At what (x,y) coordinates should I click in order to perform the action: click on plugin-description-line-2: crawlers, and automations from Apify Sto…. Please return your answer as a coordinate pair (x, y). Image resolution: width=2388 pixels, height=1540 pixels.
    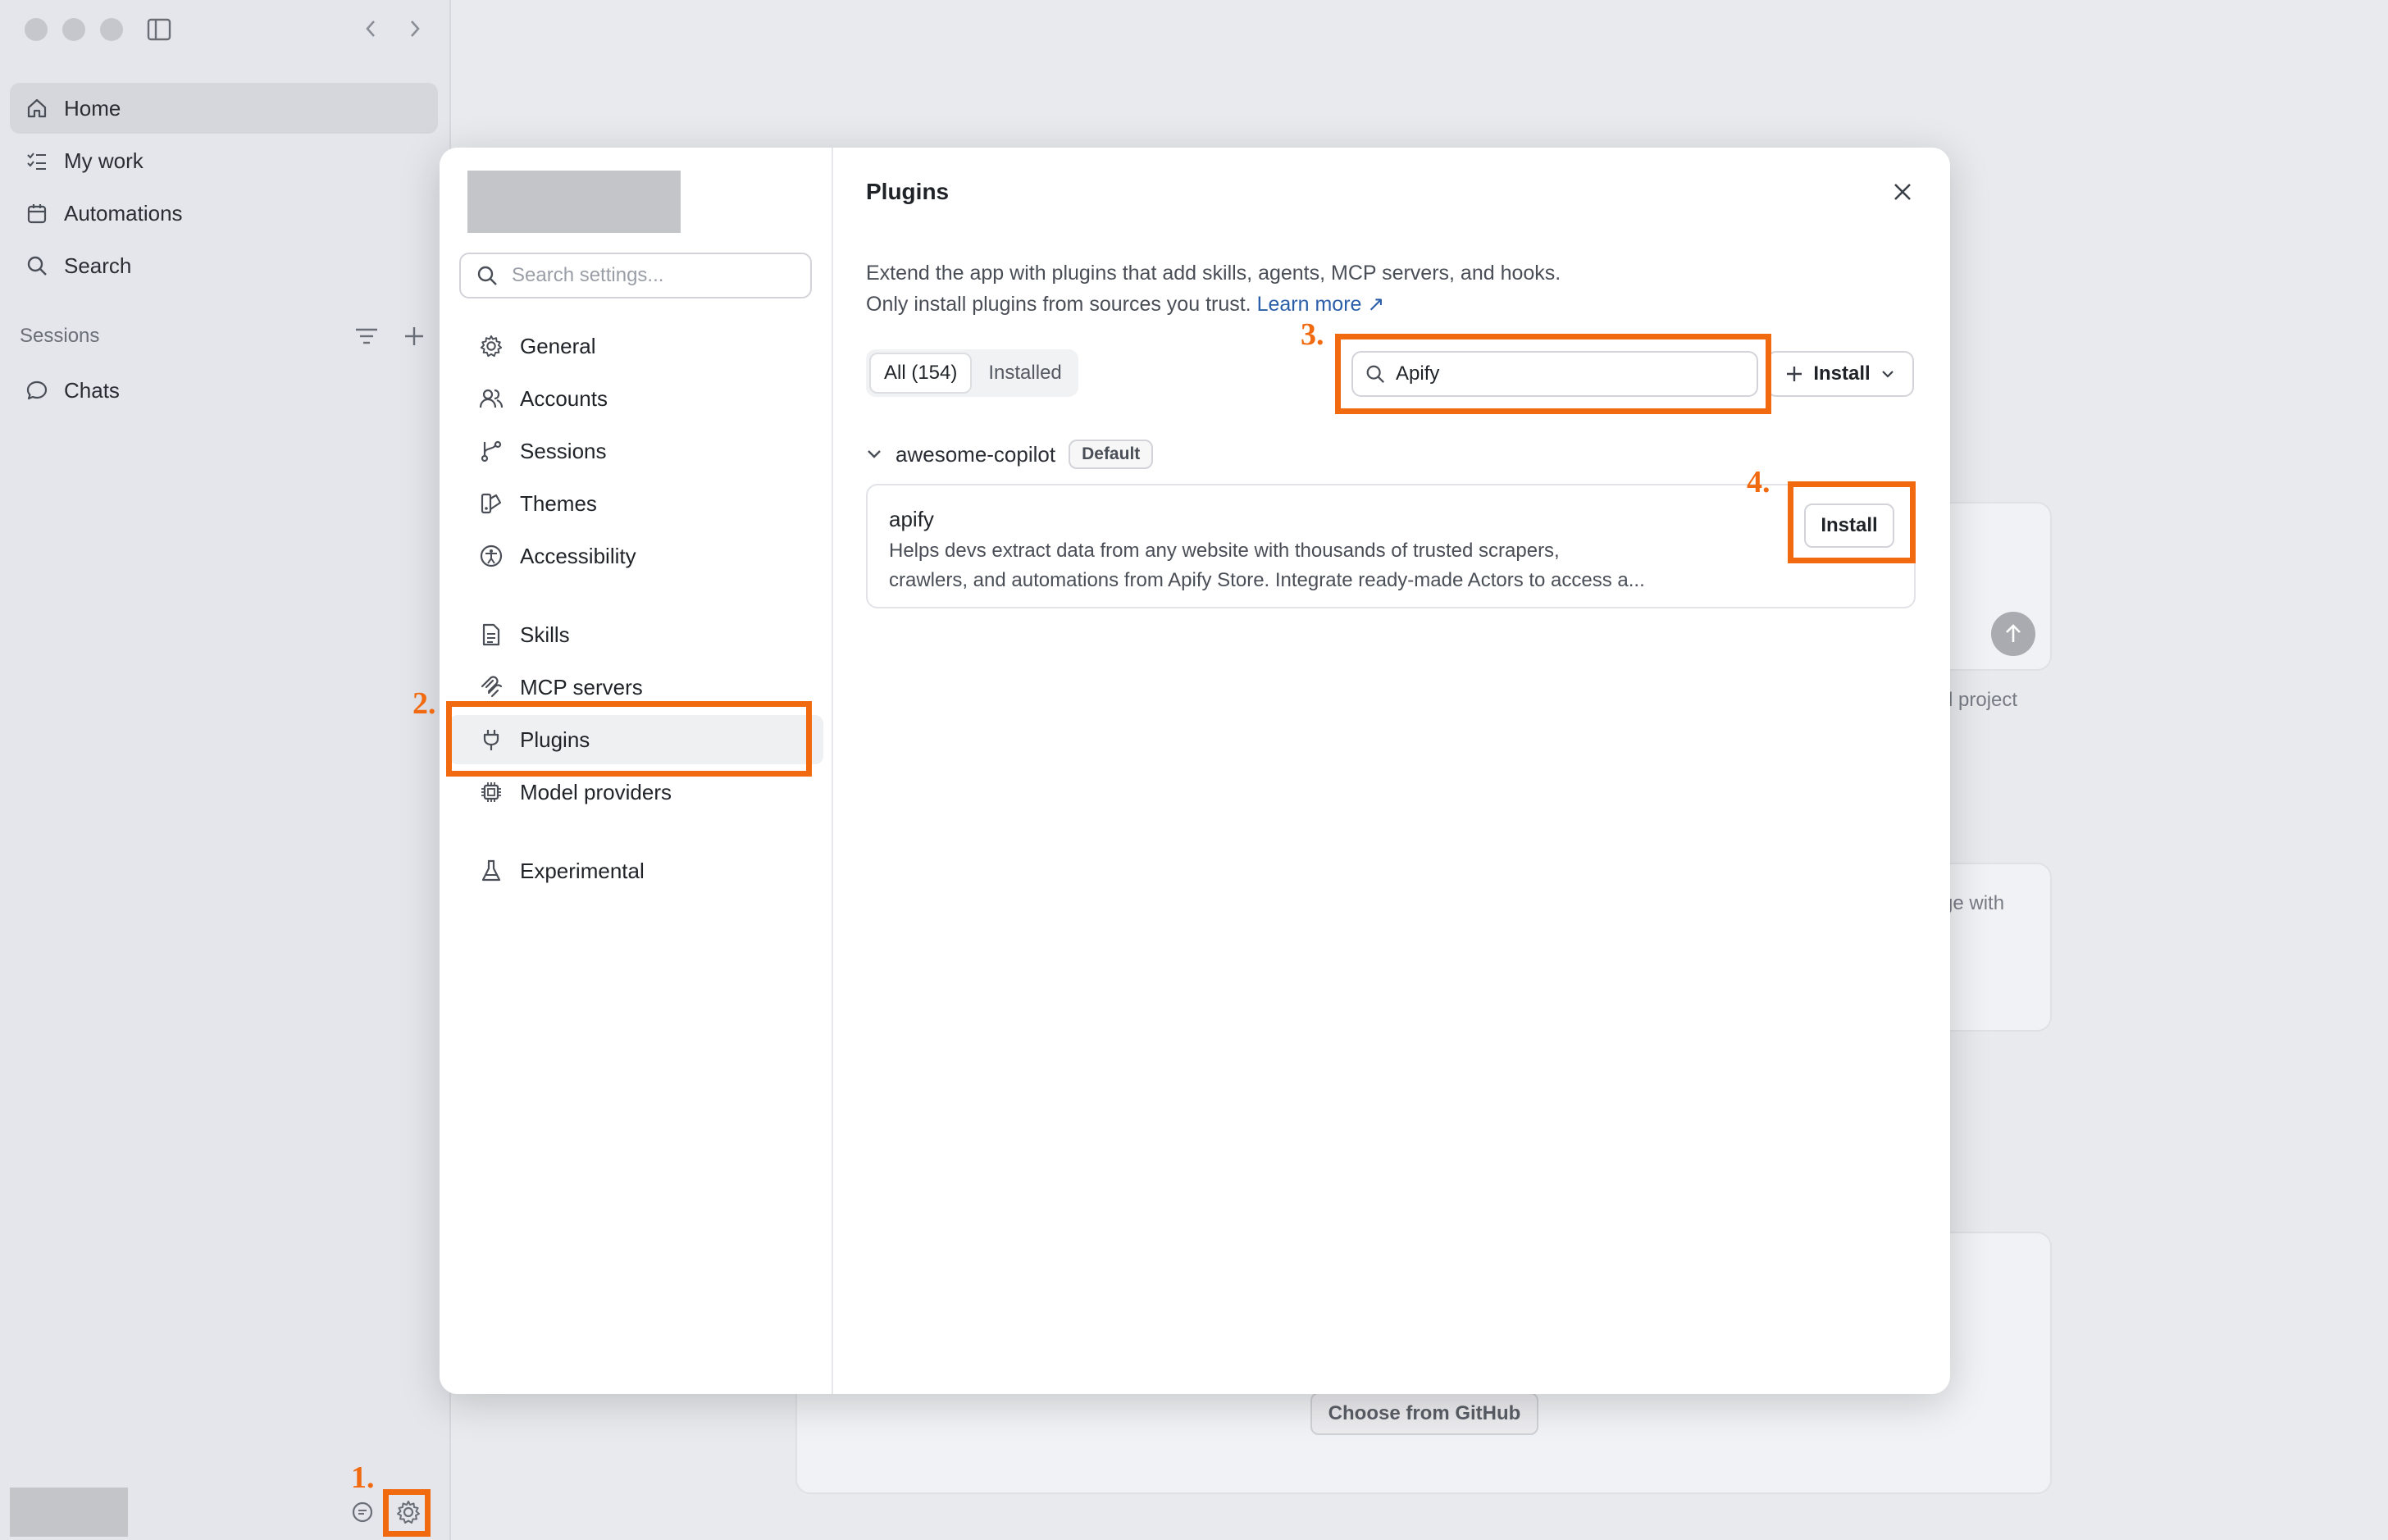
    Looking at the image, I should click on (1267, 580).